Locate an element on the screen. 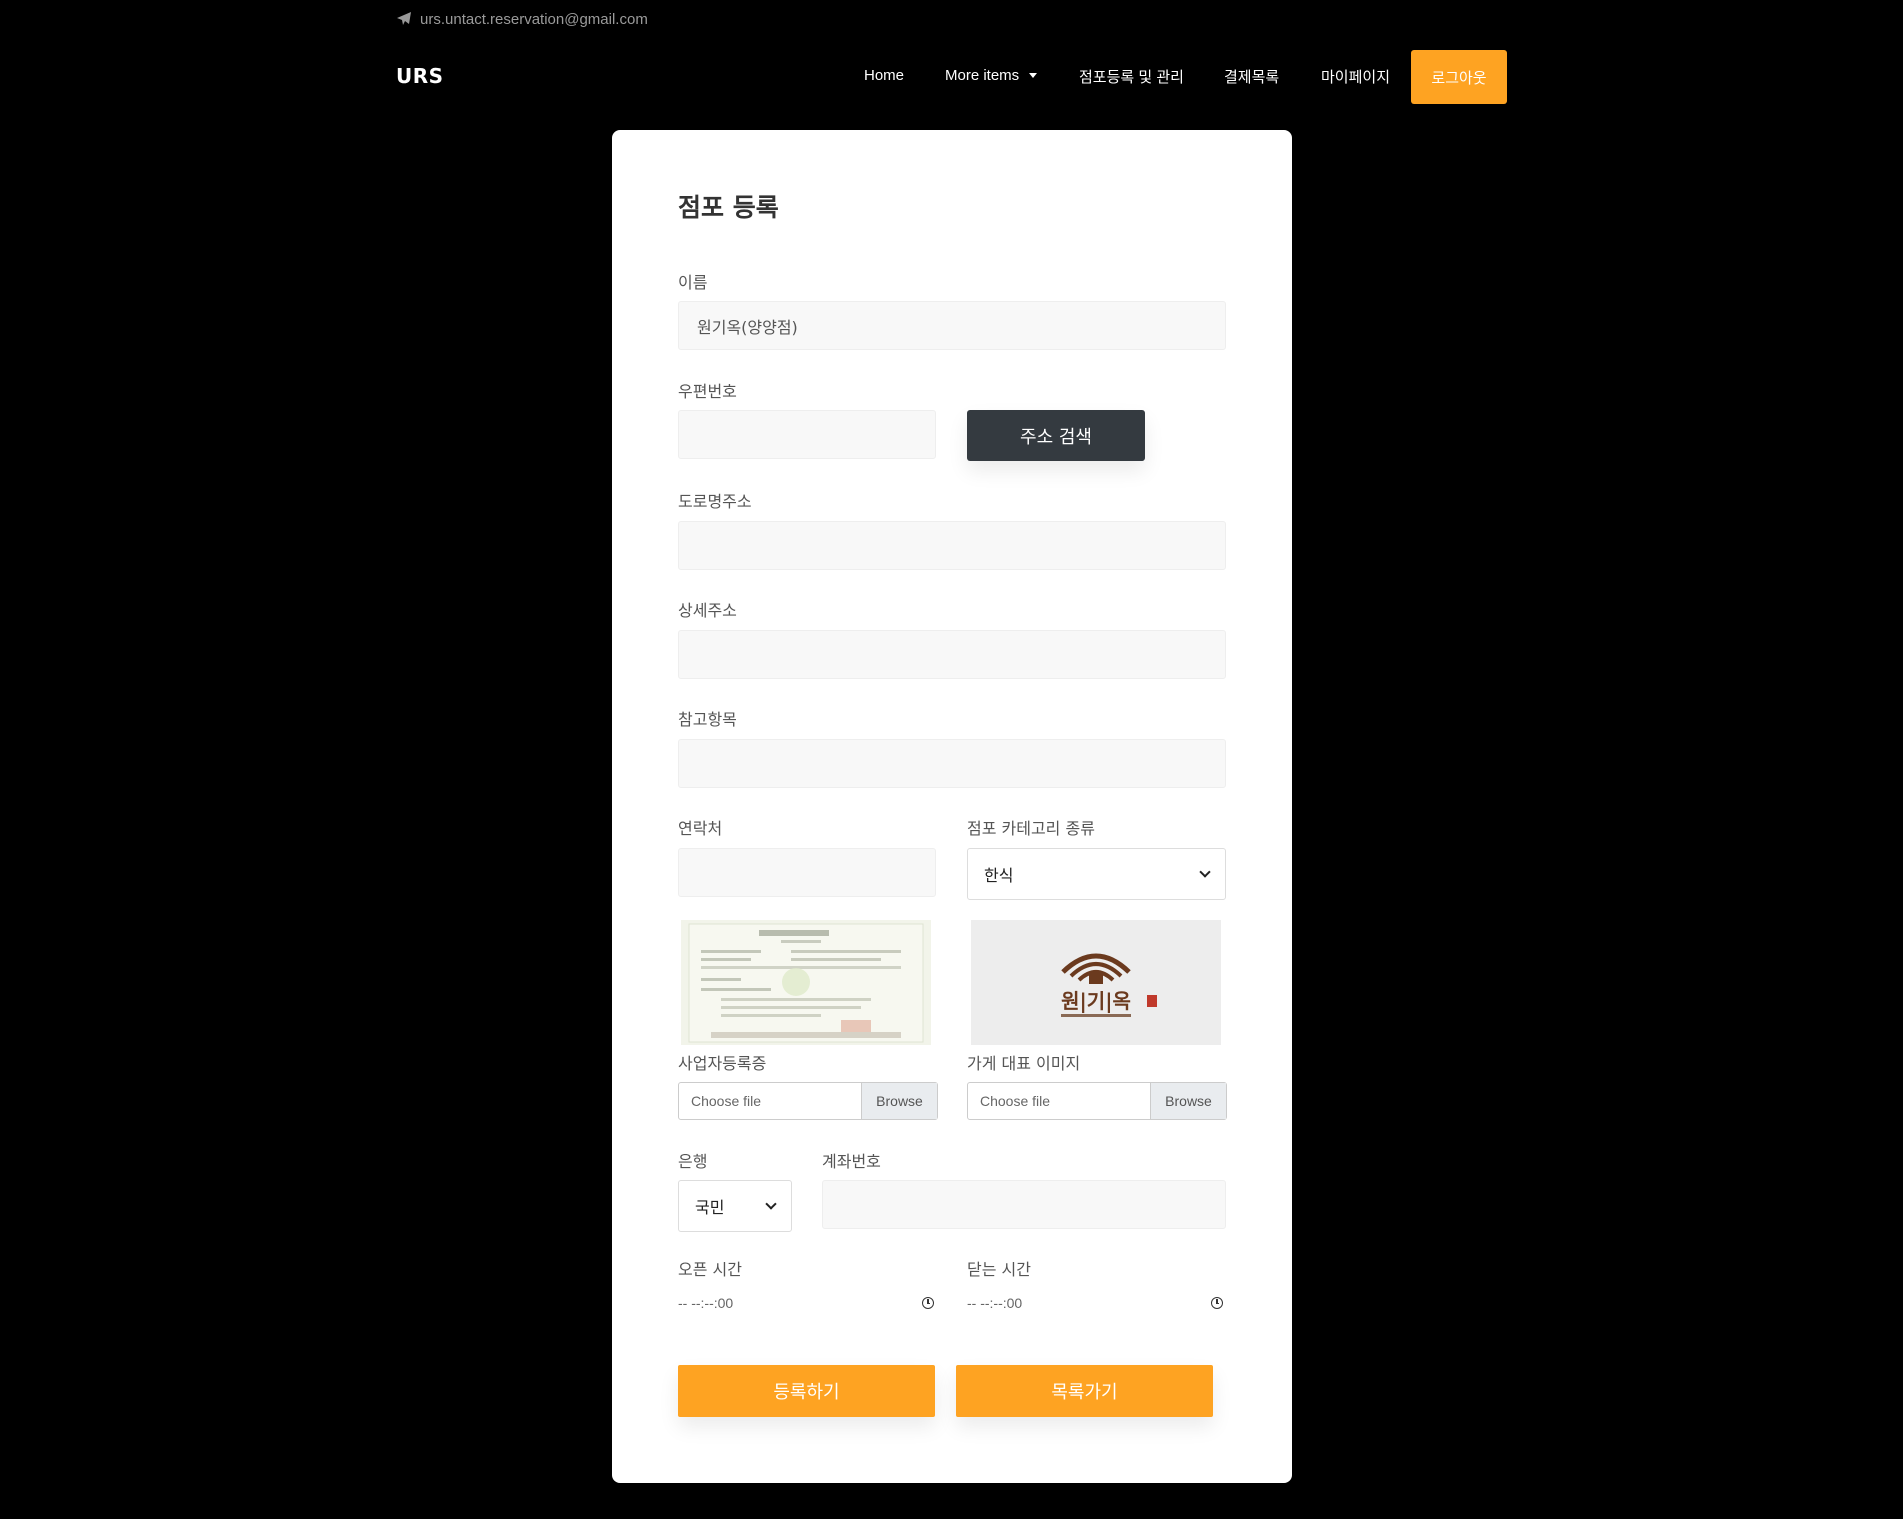  document-image is located at coordinates (806, 982).